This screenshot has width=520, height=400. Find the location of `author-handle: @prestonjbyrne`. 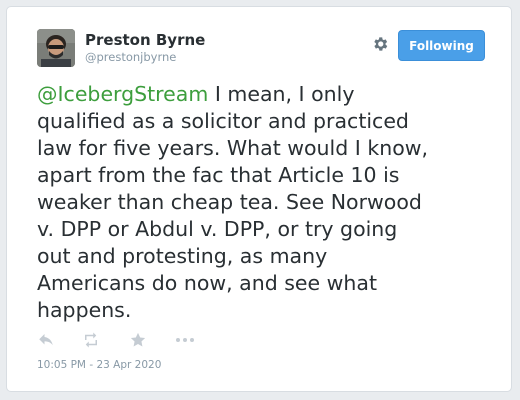

author-handle: @prestonjbyrne is located at coordinates (130, 57).